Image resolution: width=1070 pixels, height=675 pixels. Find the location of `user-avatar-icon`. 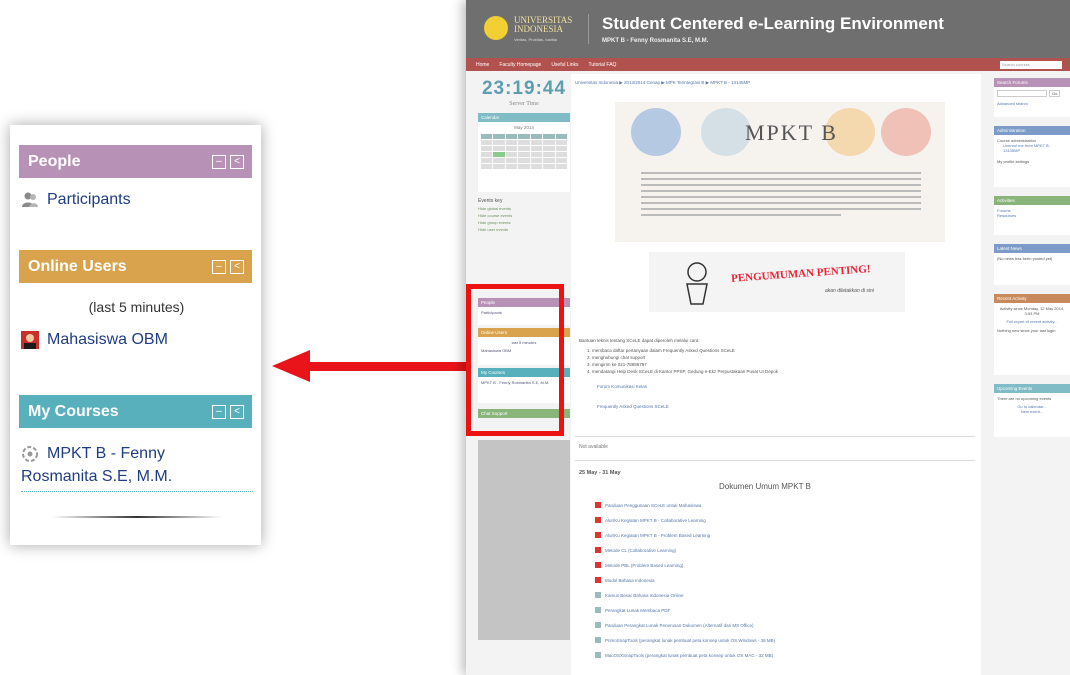

user-avatar-icon is located at coordinates (30, 340).